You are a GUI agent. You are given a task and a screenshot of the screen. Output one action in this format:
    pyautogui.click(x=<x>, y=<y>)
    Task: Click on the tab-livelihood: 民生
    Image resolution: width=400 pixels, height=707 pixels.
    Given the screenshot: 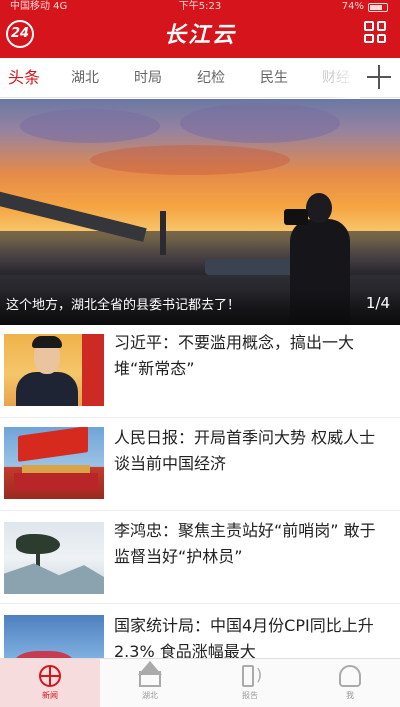 What is the action you would take?
    pyautogui.click(x=274, y=78)
    